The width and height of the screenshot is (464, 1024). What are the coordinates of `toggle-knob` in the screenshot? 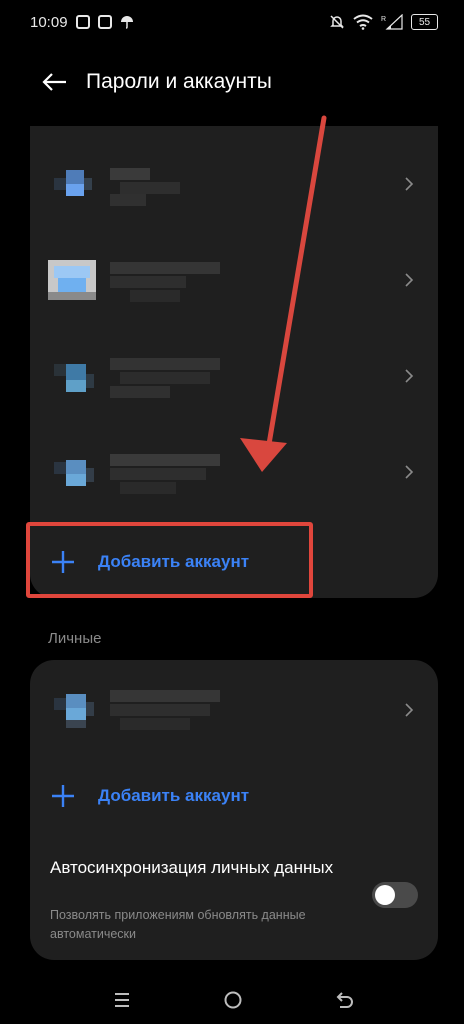 It's located at (385, 895).